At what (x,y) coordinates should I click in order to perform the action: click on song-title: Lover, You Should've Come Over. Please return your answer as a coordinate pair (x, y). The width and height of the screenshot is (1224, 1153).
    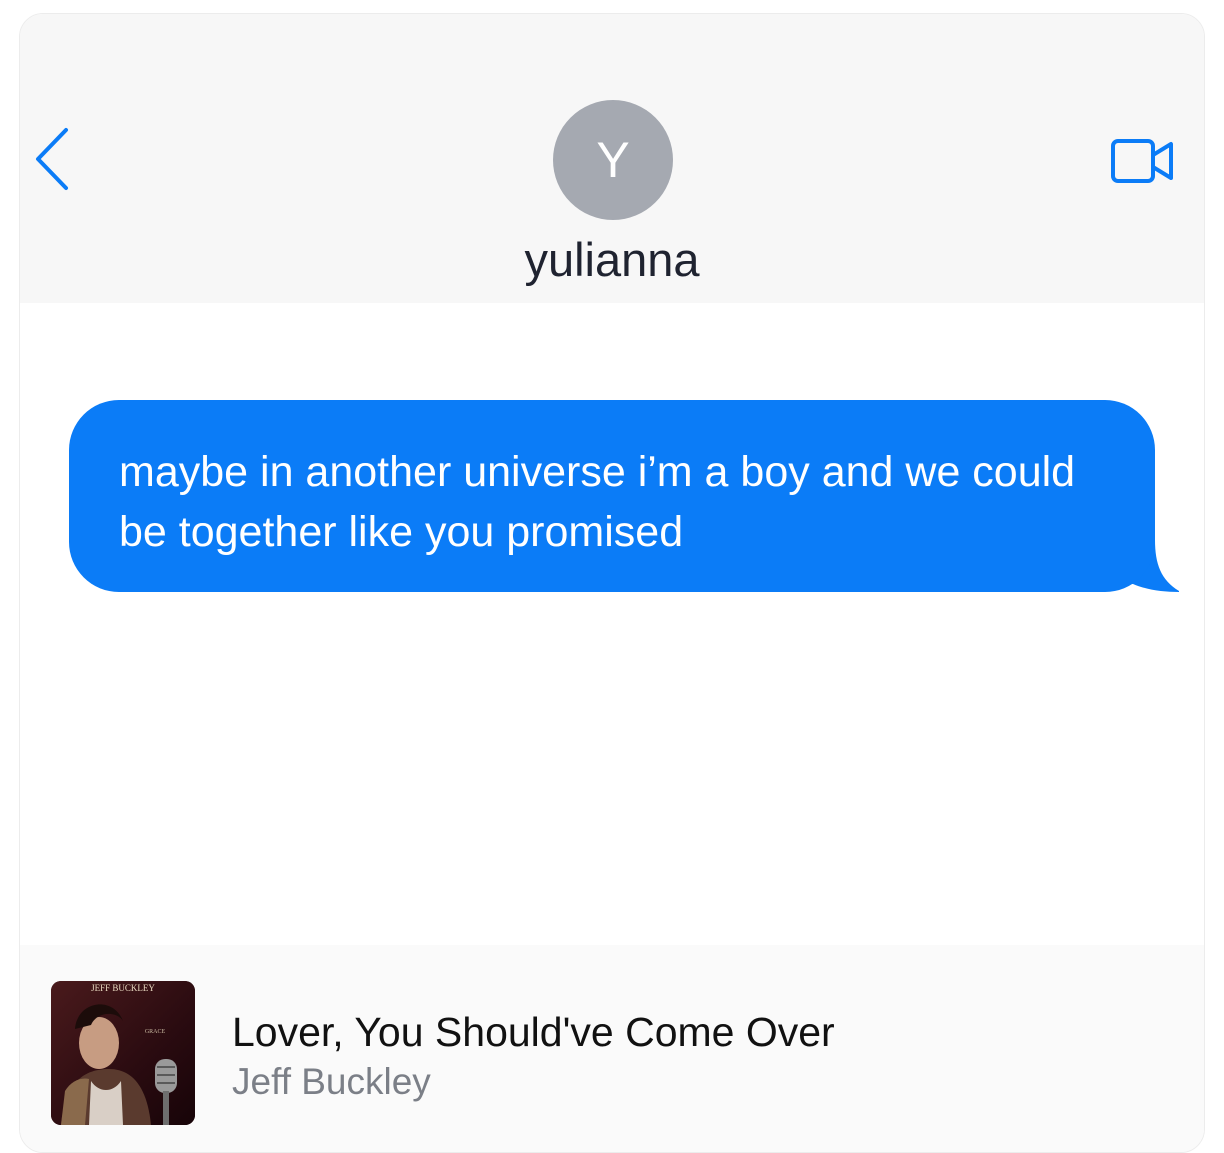
    Looking at the image, I should click on (533, 1032).